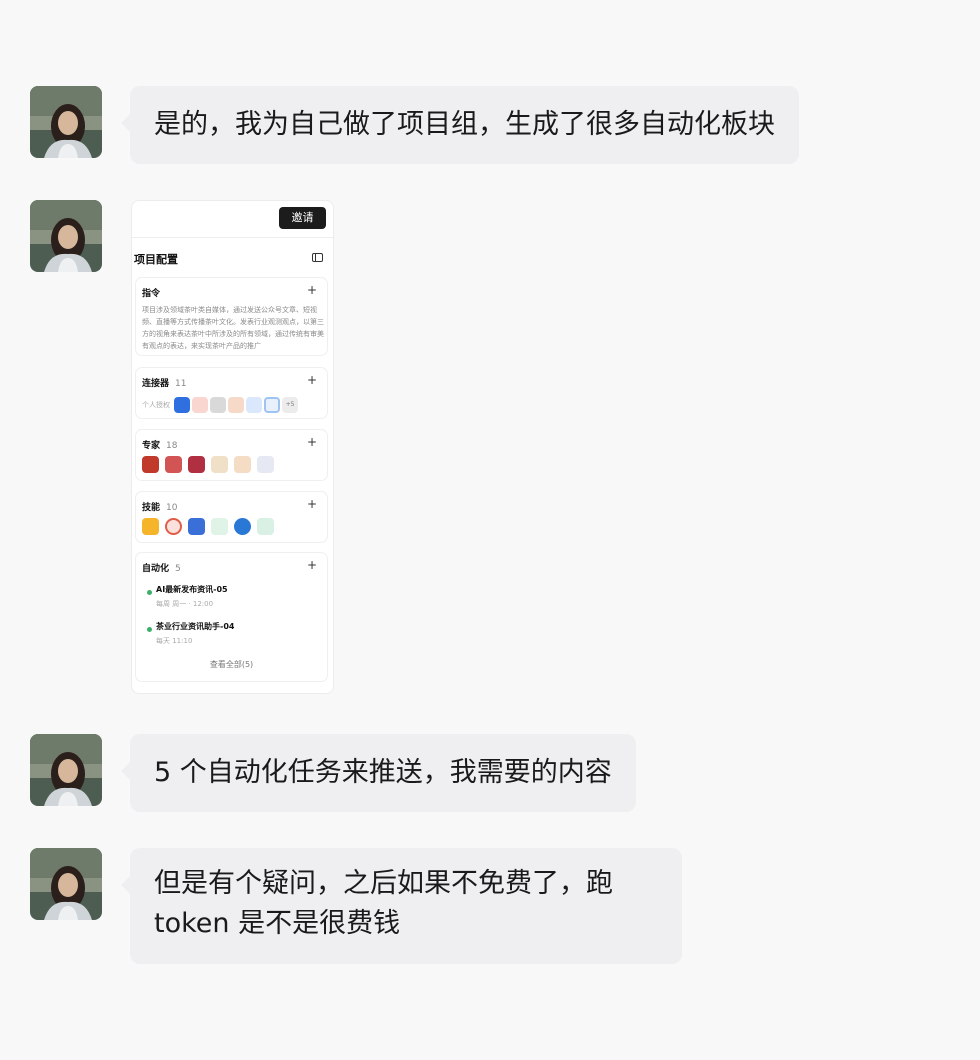  I want to click on message-bubble: 是的，我为自己做了项目组，生成了很多自动化板块, so click(460, 125).